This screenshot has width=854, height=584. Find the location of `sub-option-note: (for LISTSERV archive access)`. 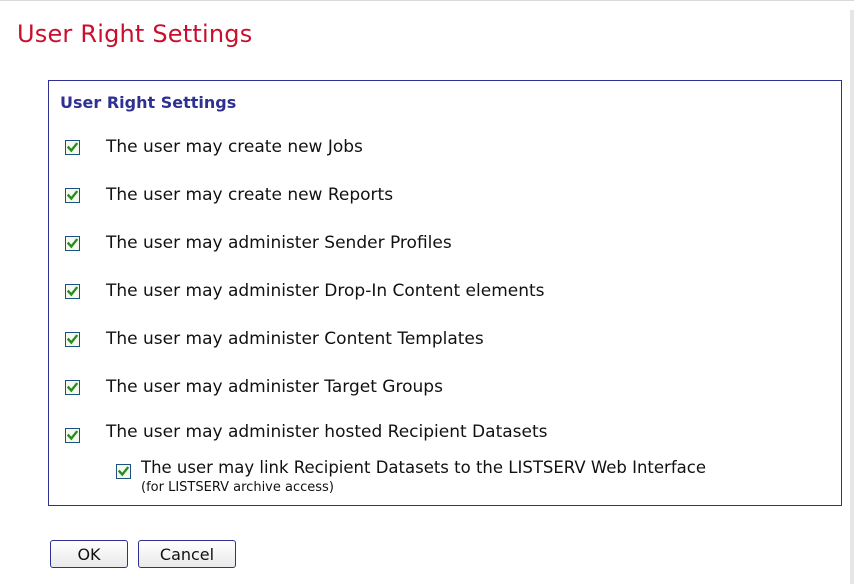

sub-option-note: (for LISTSERV archive access) is located at coordinates (237, 487).